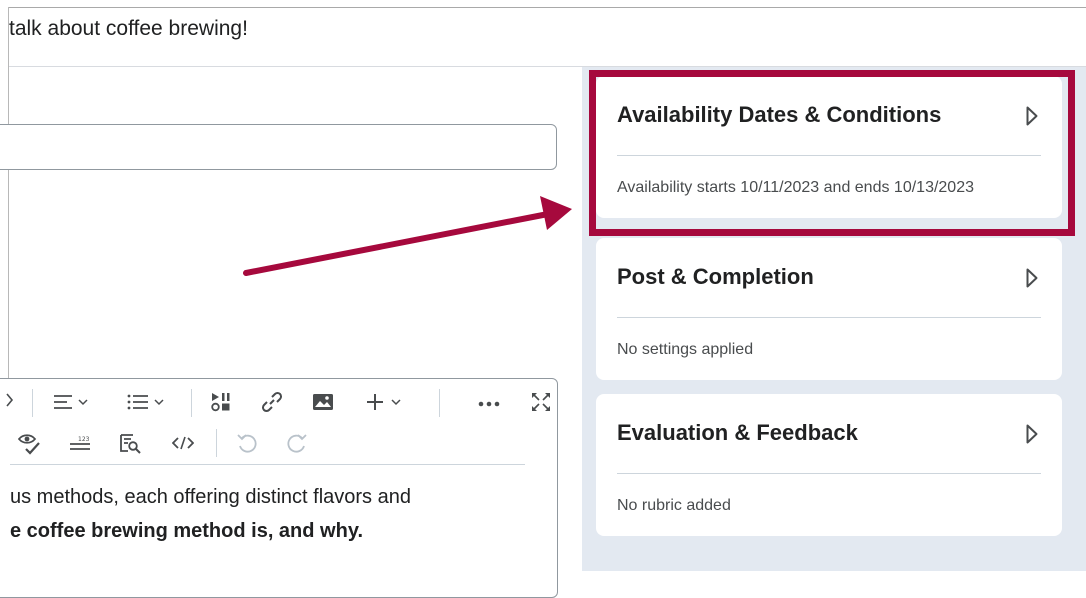 This screenshot has height=598, width=1086. Describe the element at coordinates (407, 236) in the screenshot. I see `callout-arrow` at that location.